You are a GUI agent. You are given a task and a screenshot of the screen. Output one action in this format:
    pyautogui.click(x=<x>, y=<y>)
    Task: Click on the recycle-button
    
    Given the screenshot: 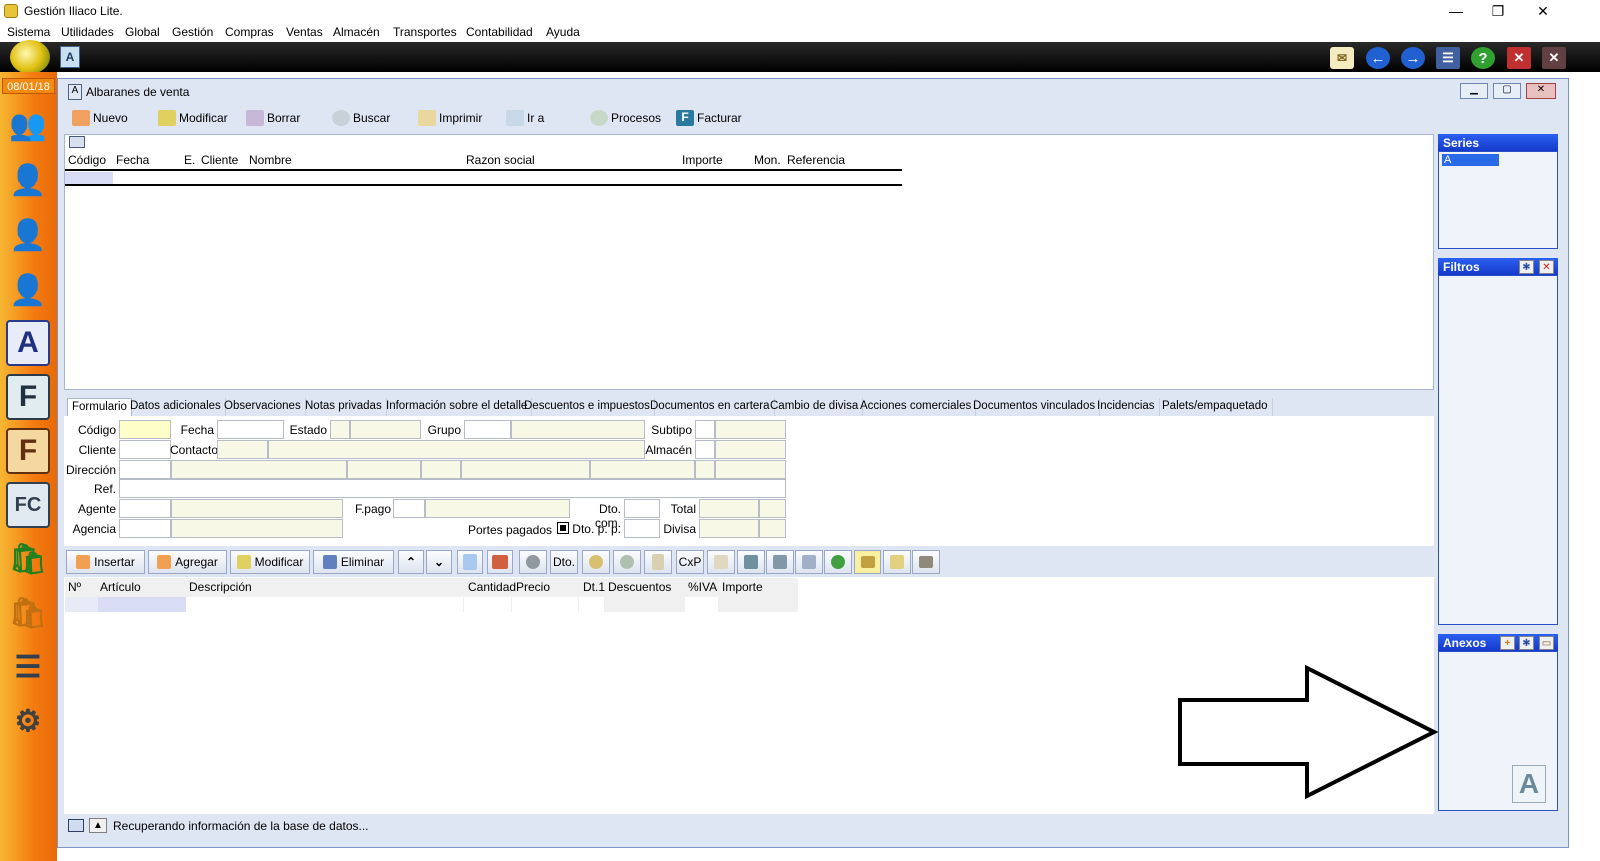 What is the action you would take?
    pyautogui.click(x=780, y=562)
    